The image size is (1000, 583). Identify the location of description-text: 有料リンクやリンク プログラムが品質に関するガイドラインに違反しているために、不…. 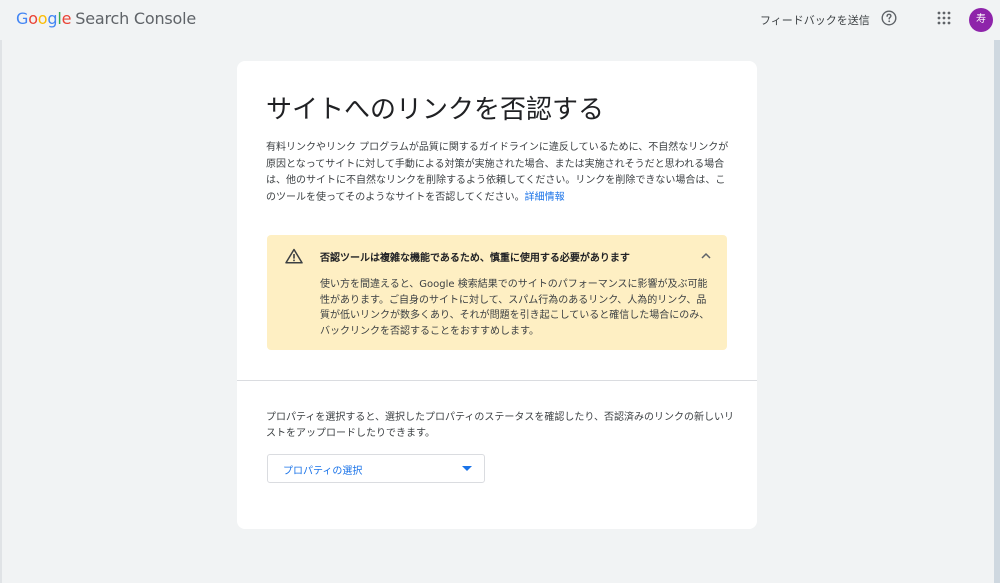
(498, 173).